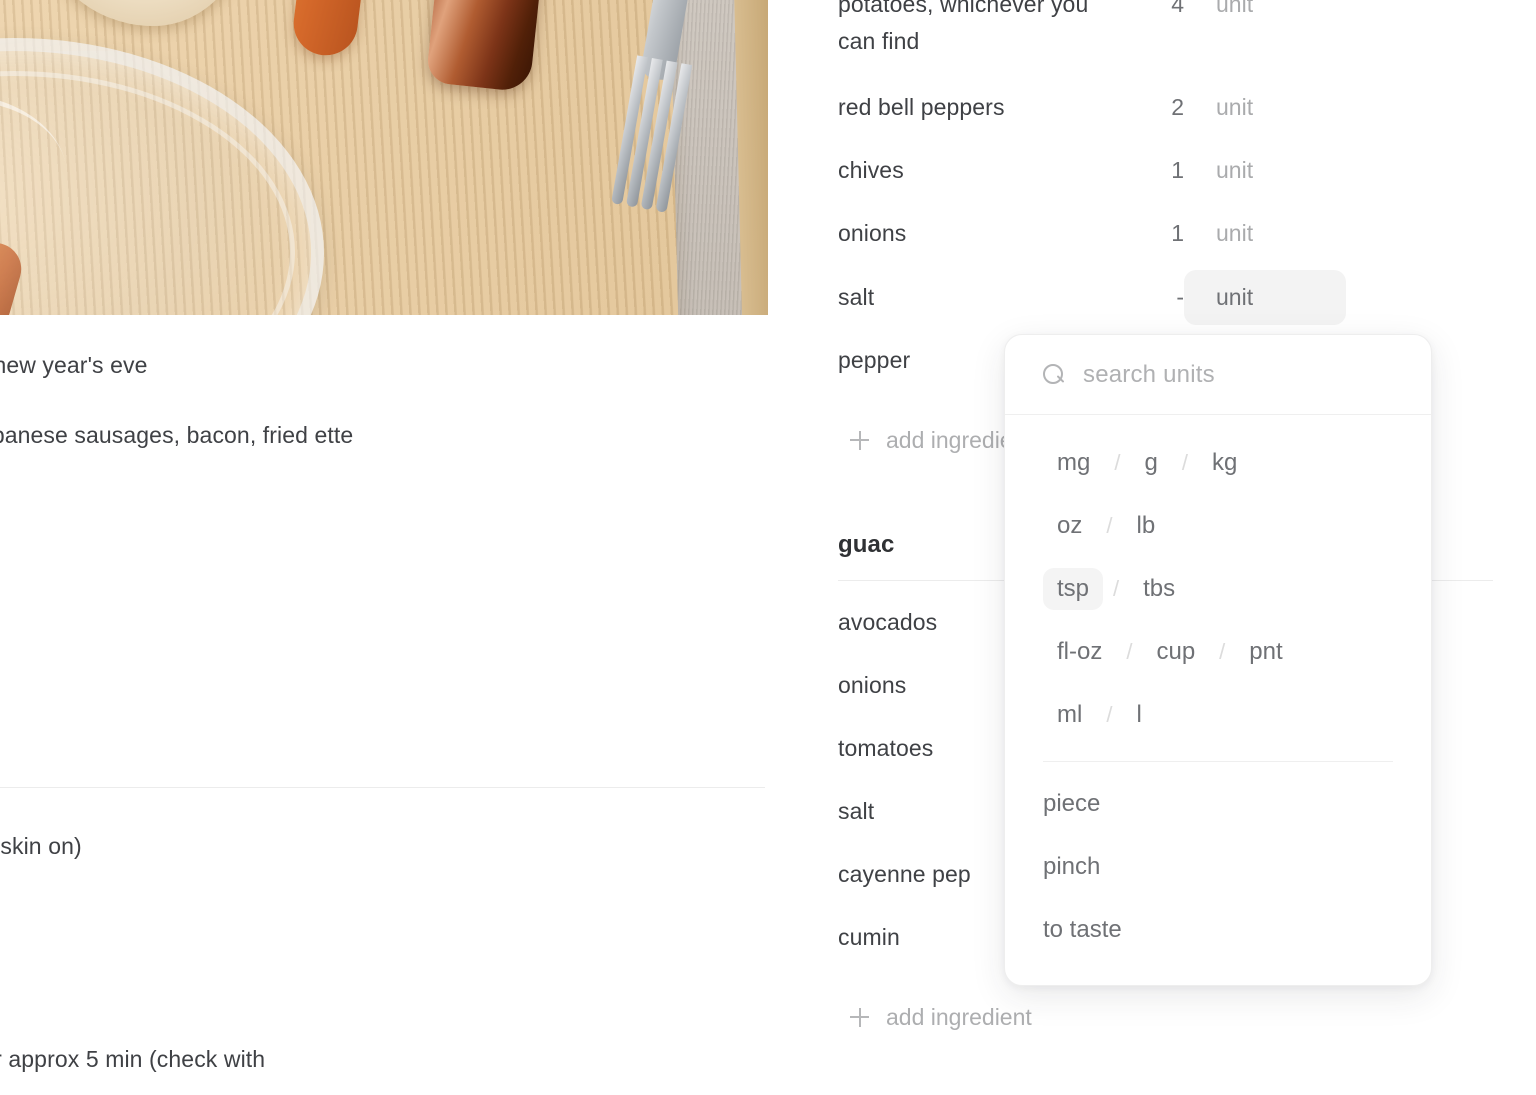 This screenshot has height=1095, width=1536. Describe the element at coordinates (1149, 375) in the screenshot. I see `search-input: search units` at that location.